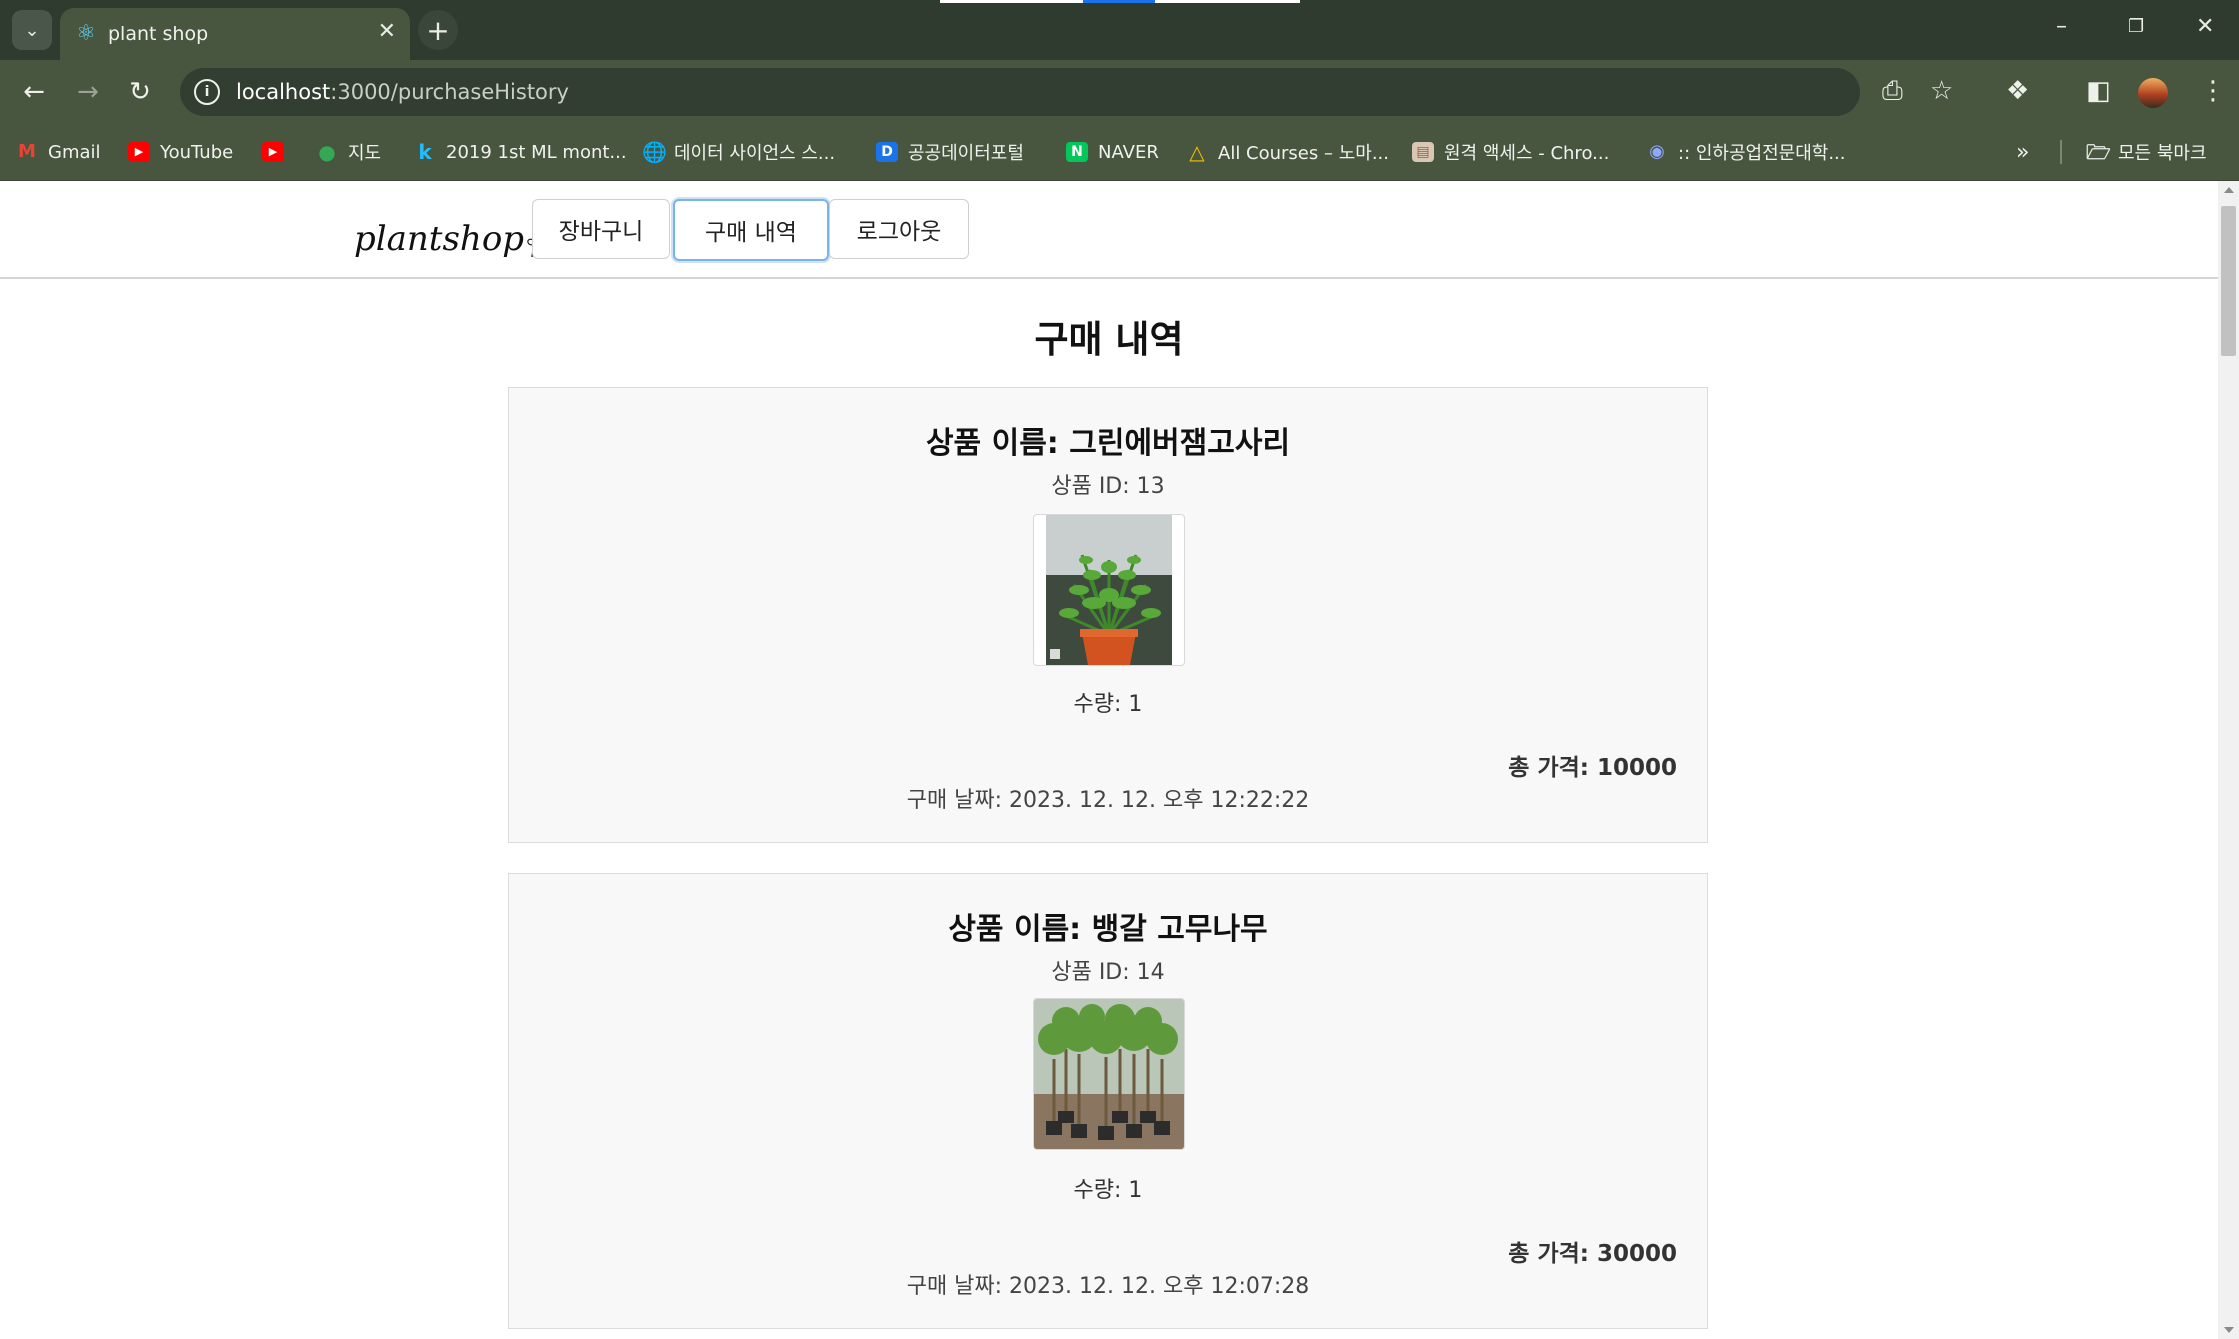 The width and height of the screenshot is (2239, 1339). Describe the element at coordinates (207, 92) in the screenshot. I see `site-info-icon: i` at that location.